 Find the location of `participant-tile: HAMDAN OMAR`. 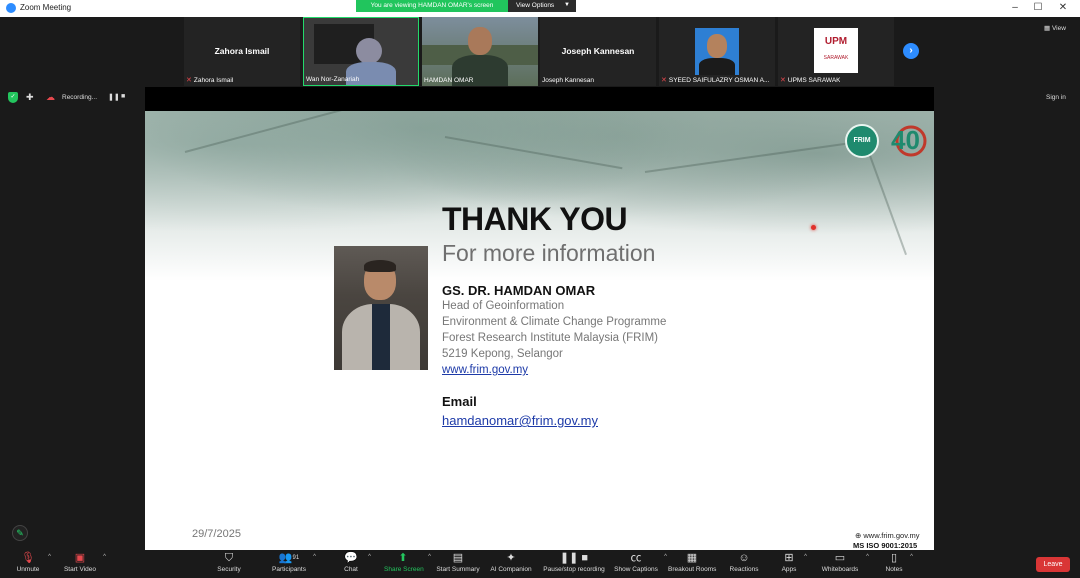

participant-tile: HAMDAN OMAR is located at coordinates (480, 51).